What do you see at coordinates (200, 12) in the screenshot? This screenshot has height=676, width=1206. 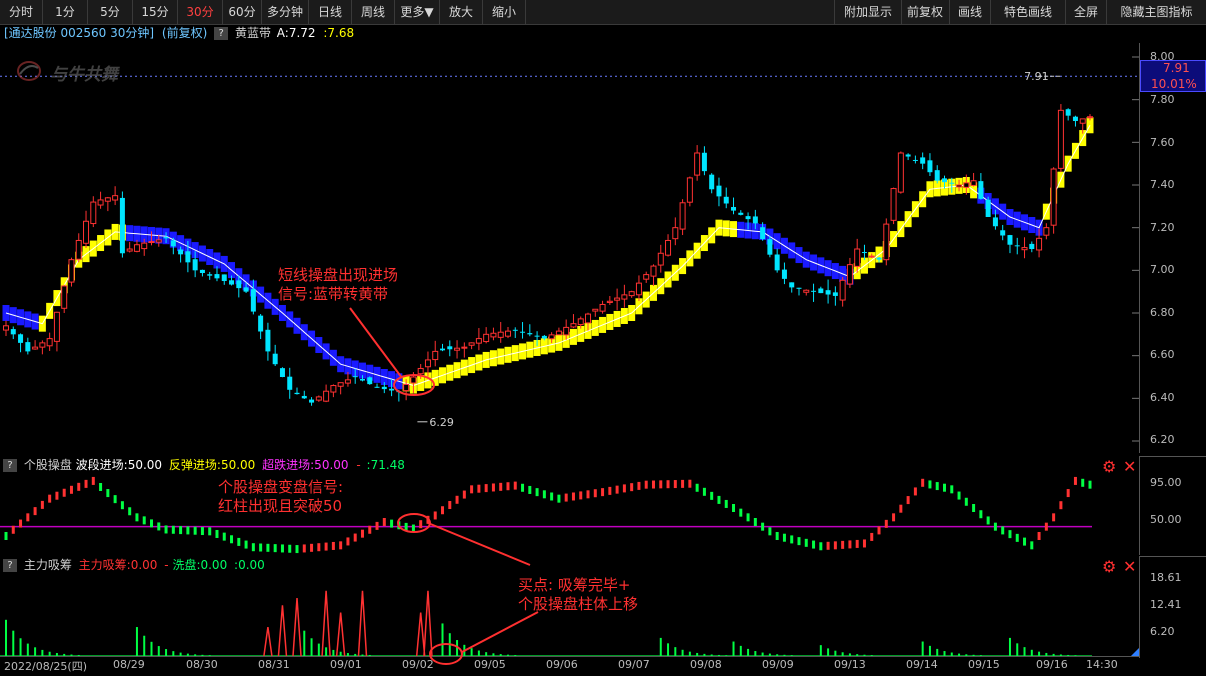 I see `tab-30min: 30分` at bounding box center [200, 12].